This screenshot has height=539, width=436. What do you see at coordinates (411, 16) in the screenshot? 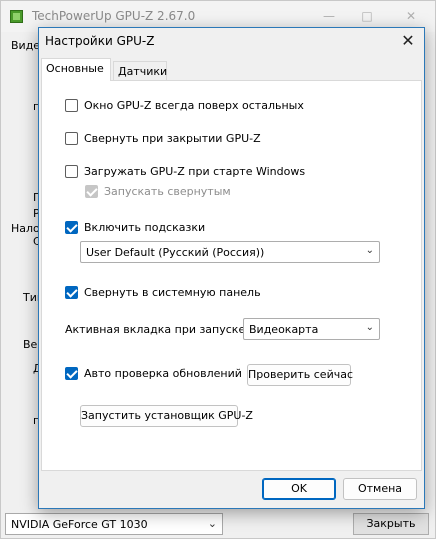
I see `close-window-icon: ✕` at bounding box center [411, 16].